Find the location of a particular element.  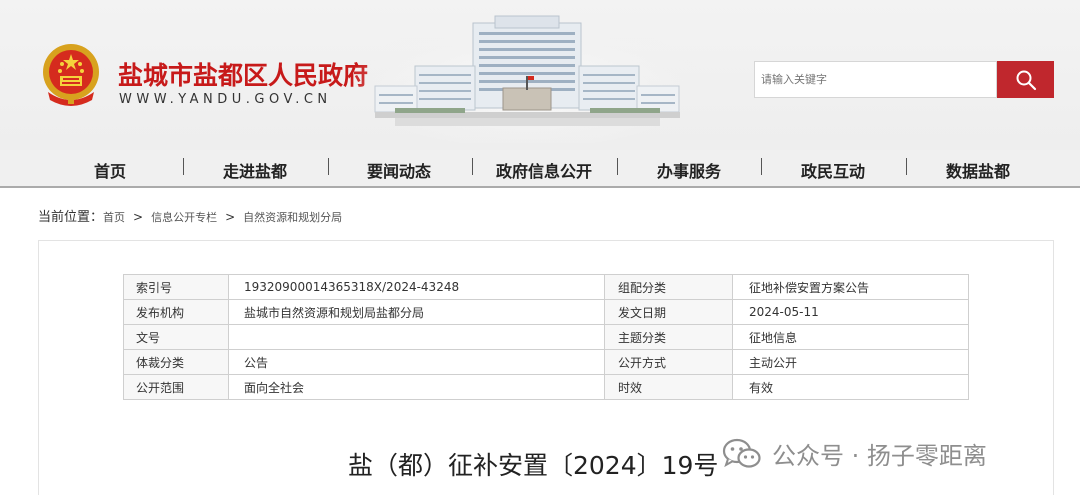

meta-value: 盐城市自然资源和规划局盐都分局 is located at coordinates (416, 312).